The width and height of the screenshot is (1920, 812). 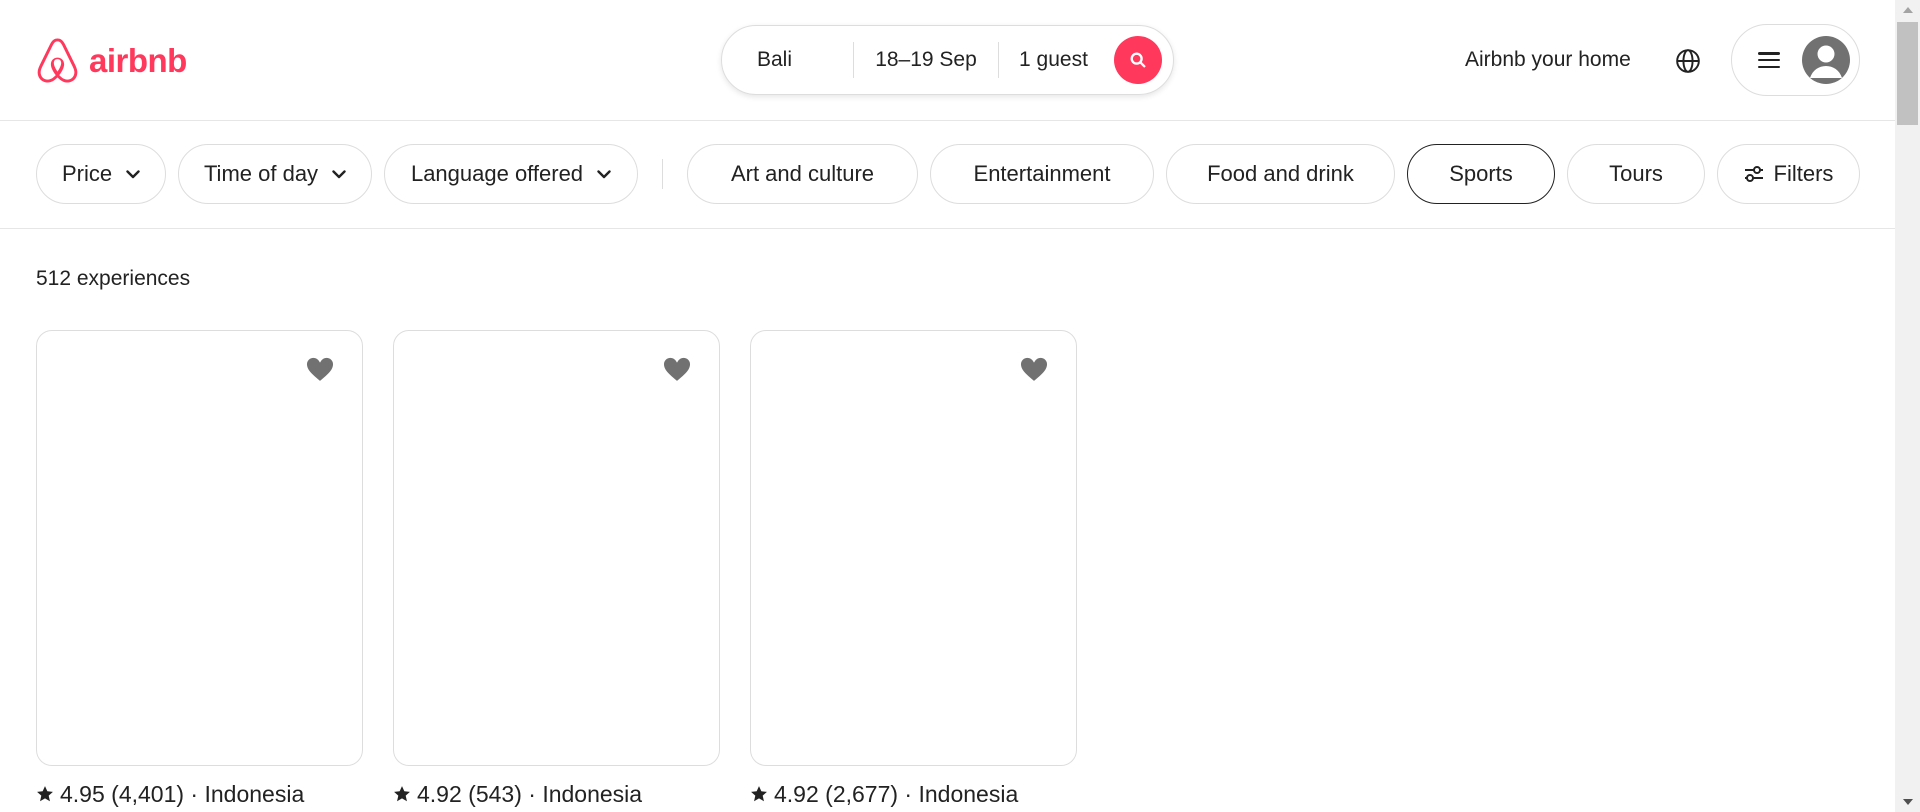 What do you see at coordinates (862, 794) in the screenshot?
I see `review-count: (2,677)` at bounding box center [862, 794].